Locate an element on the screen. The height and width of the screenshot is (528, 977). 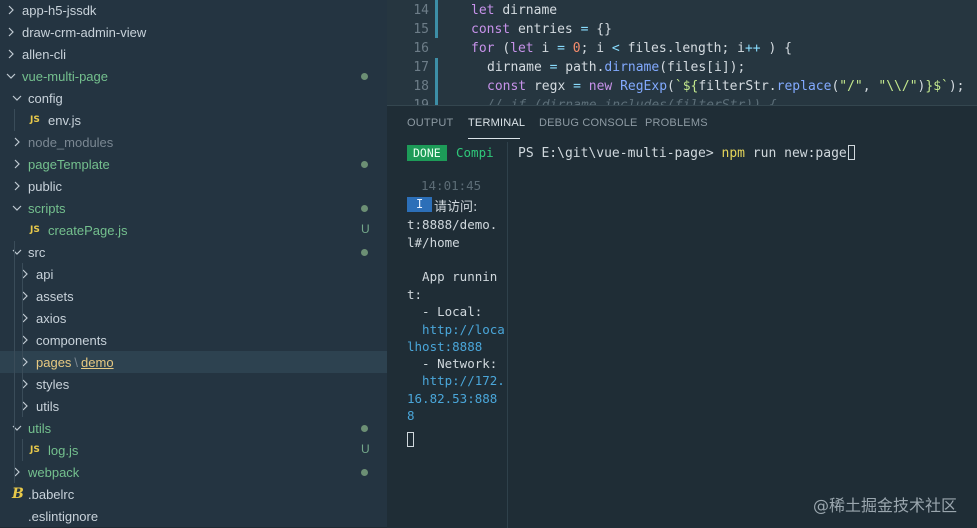
code-line: 17 dirname = path.dirname(files[i]); is located at coordinates (682, 67).